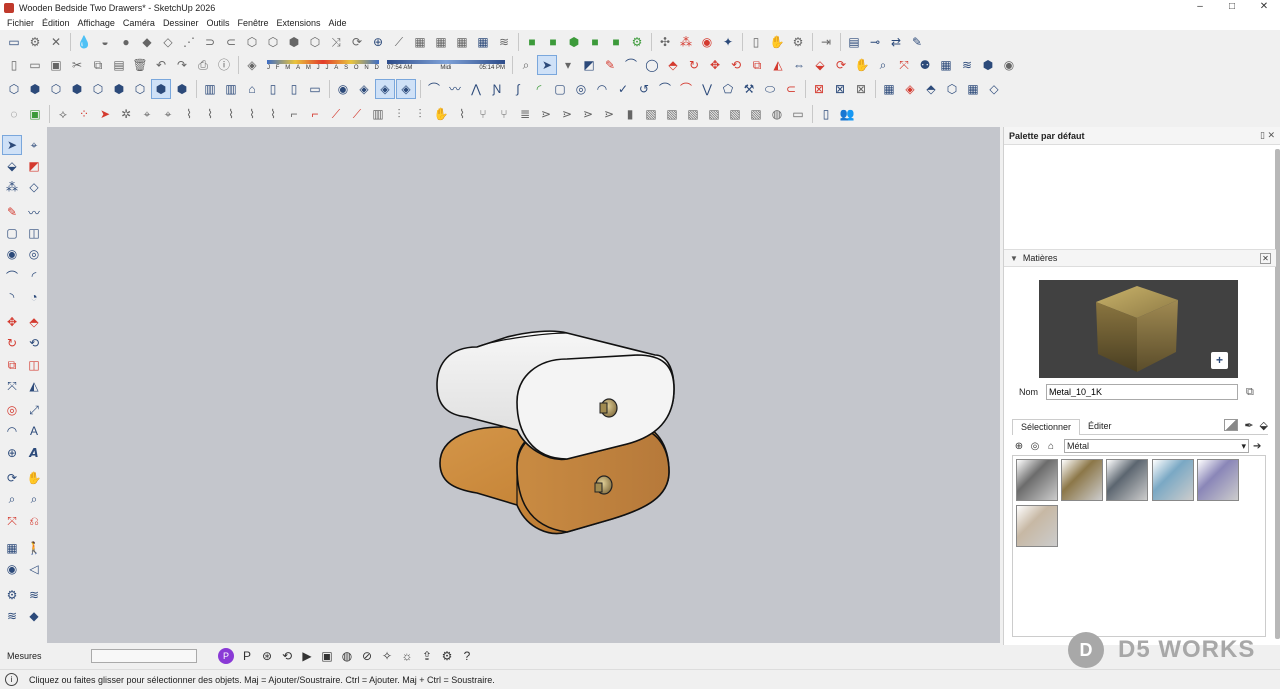  Describe the element at coordinates (693, 114) in the screenshot. I see `hatch-b-icon: ▧` at that location.